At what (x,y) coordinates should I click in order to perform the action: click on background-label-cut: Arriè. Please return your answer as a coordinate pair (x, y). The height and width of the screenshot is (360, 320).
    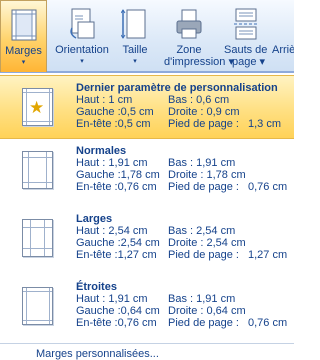
    Looking at the image, I should click on (283, 50).